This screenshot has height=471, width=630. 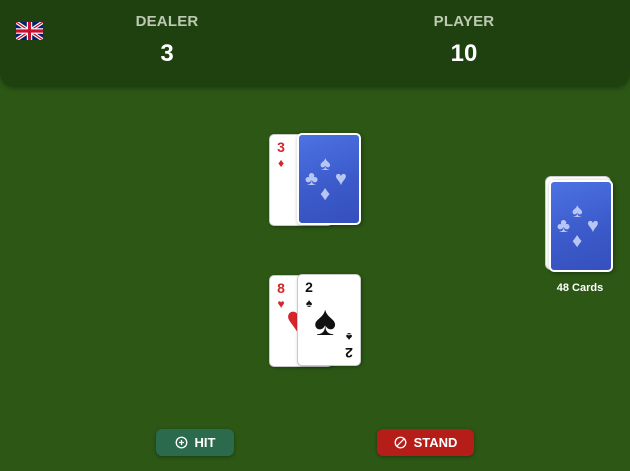 I want to click on dealer-score-panel: DEALER 3, so click(x=167, y=40).